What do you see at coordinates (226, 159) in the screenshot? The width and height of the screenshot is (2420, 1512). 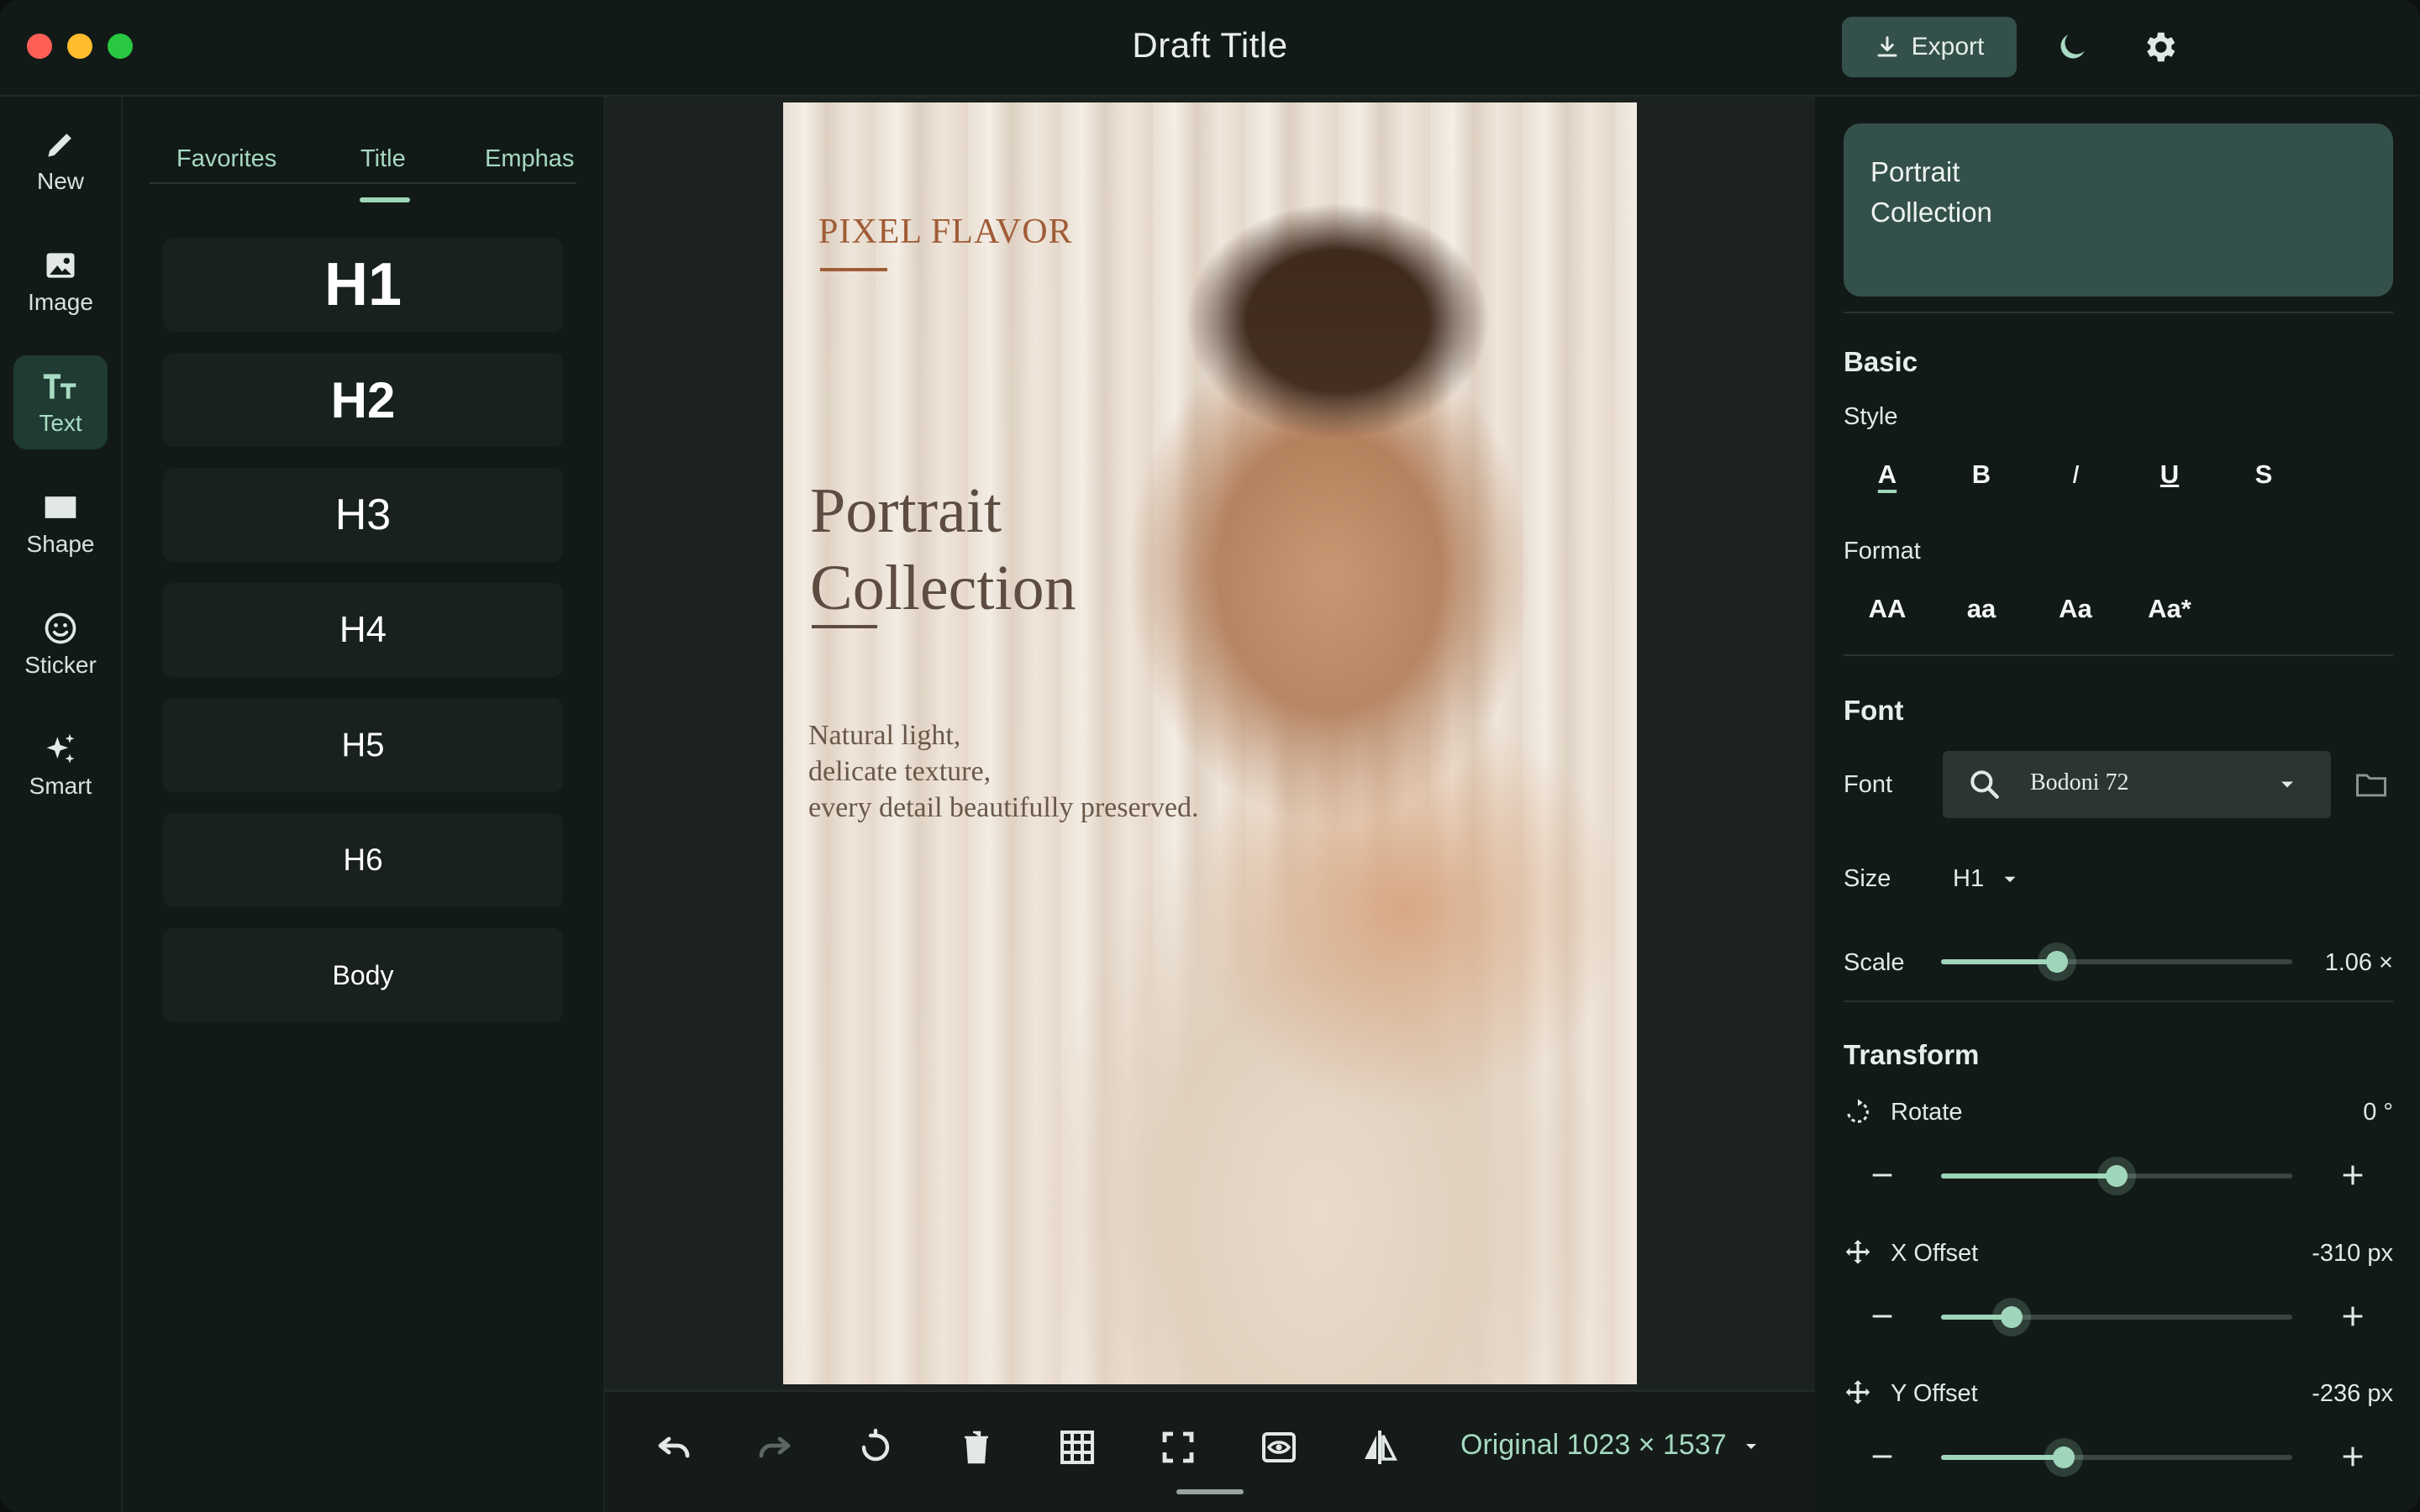 I see `tab-favorites: Favorites` at bounding box center [226, 159].